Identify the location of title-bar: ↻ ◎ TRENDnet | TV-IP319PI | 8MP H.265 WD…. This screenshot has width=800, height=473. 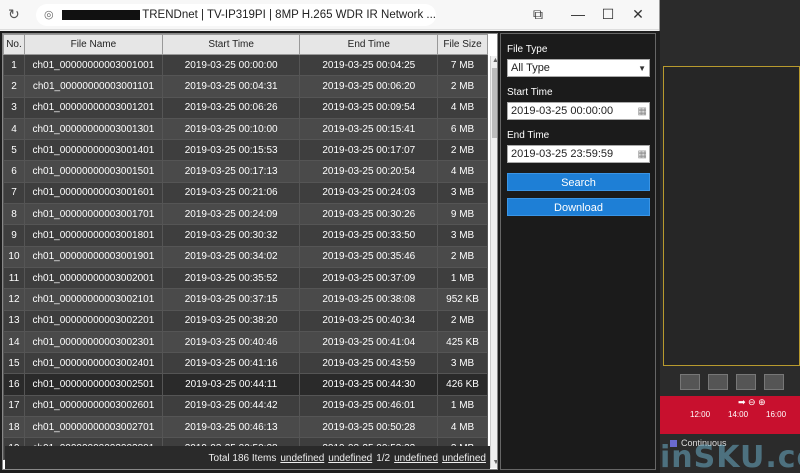
(329, 15).